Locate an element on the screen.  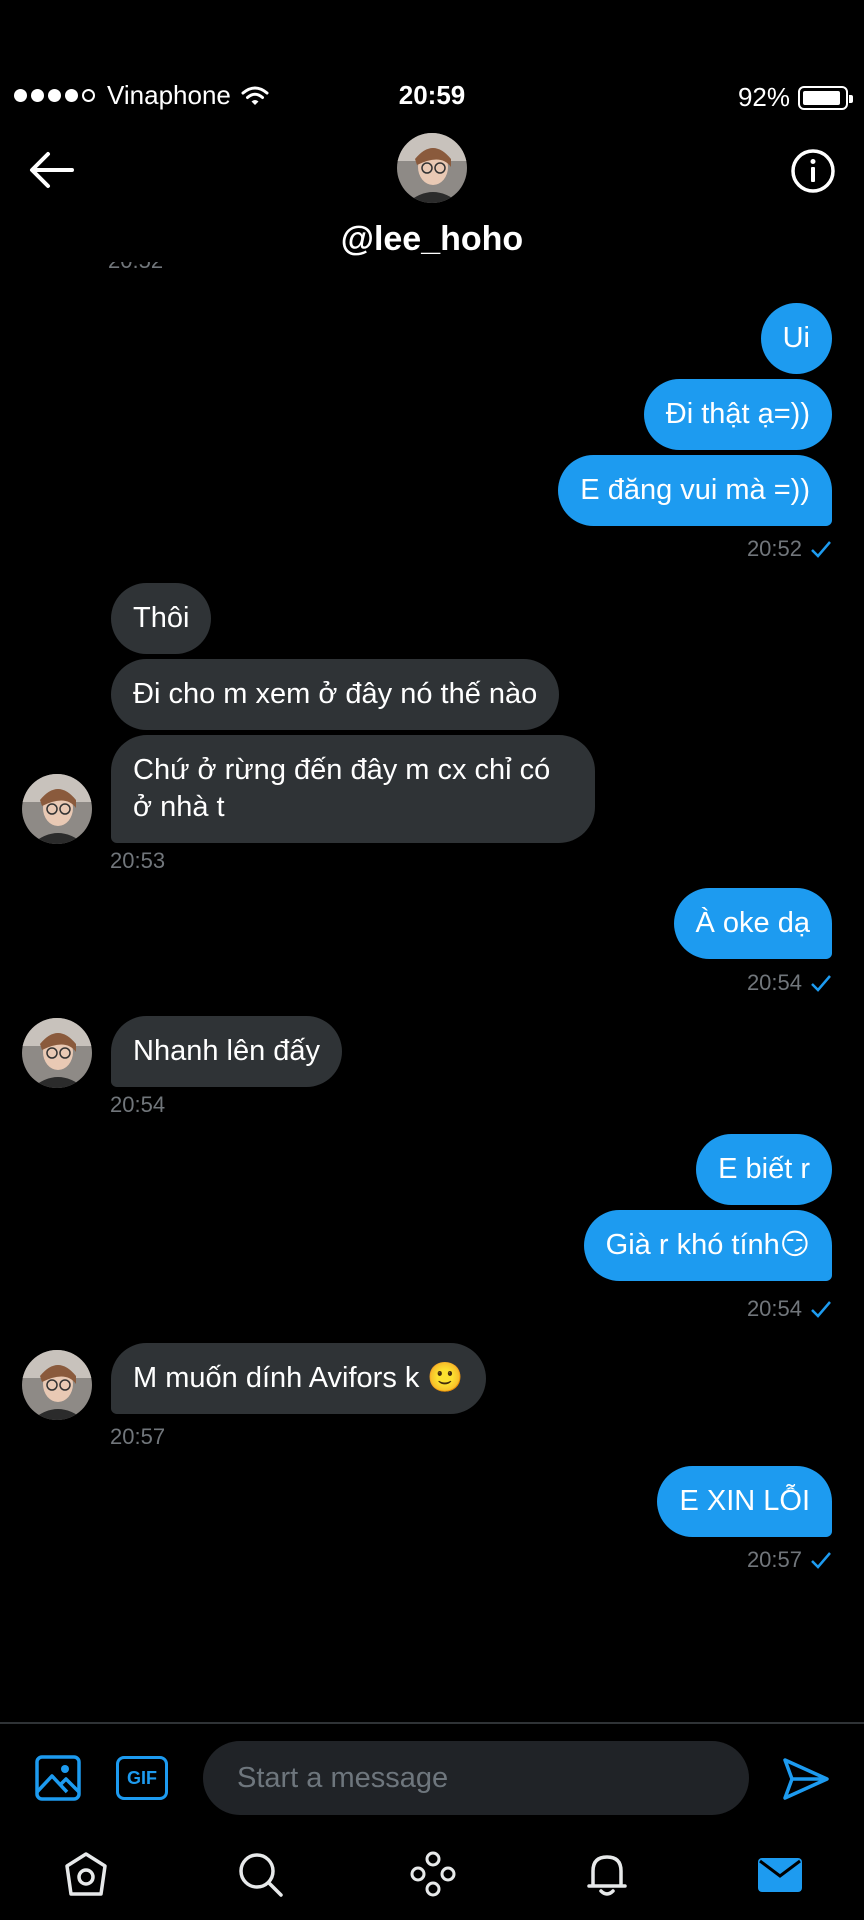
image-icon is located at coordinates (58, 1778).